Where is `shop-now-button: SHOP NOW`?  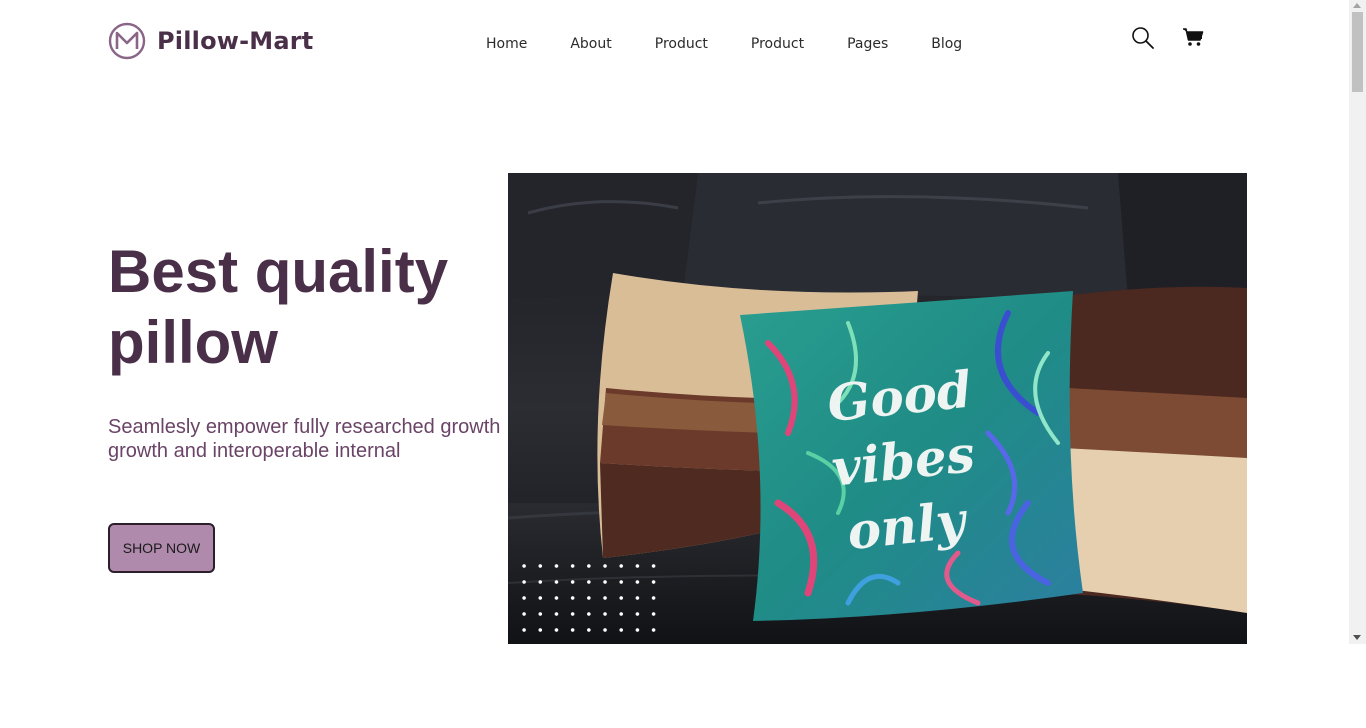
shop-now-button: SHOP NOW is located at coordinates (161, 548).